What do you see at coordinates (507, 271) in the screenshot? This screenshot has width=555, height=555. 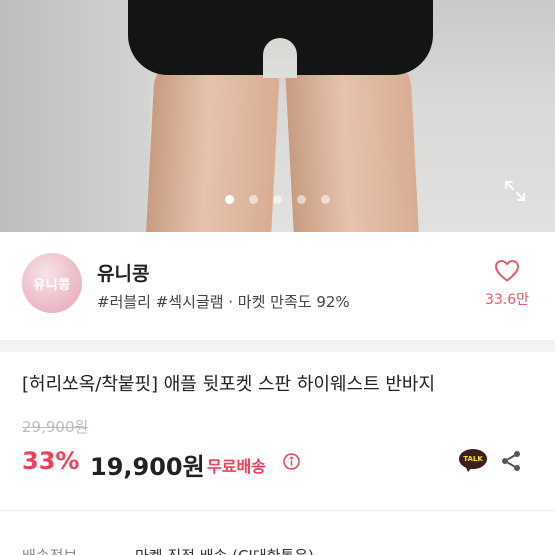 I see `heart-icon` at bounding box center [507, 271].